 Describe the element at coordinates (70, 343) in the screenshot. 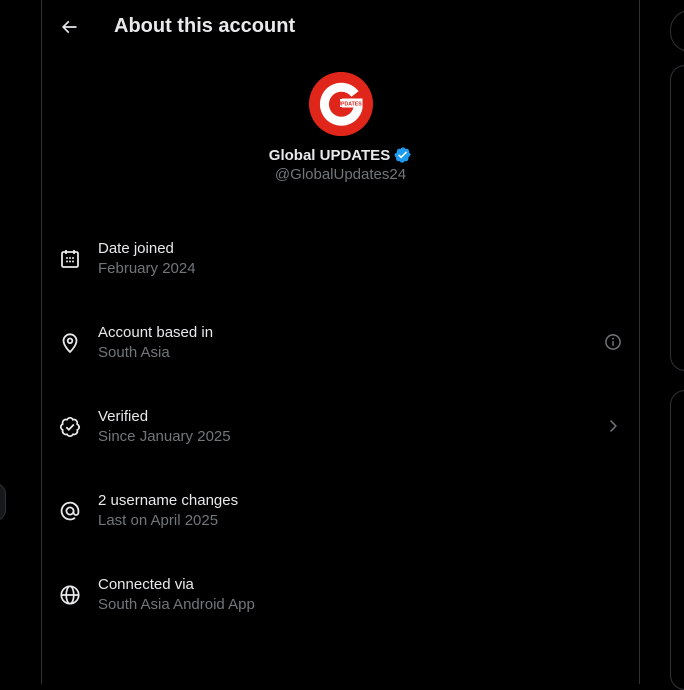

I see `location-pin-icon` at that location.